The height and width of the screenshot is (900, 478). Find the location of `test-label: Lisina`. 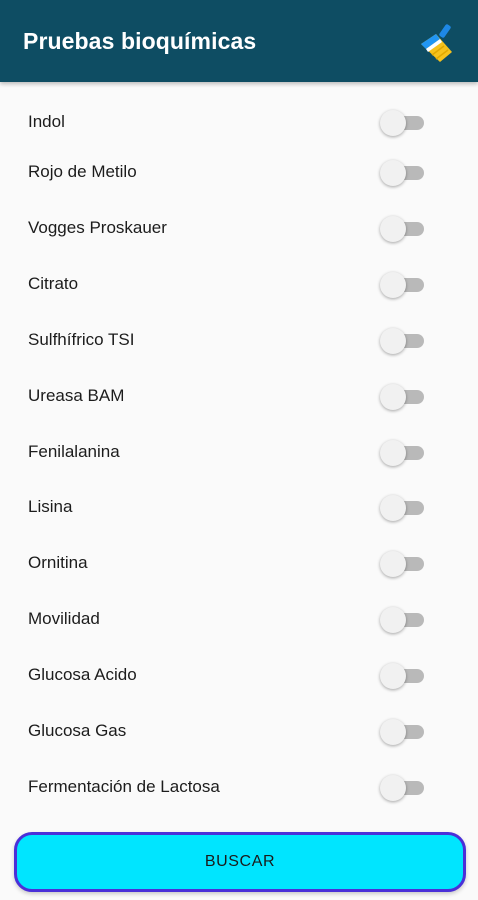

test-label: Lisina is located at coordinates (50, 506).